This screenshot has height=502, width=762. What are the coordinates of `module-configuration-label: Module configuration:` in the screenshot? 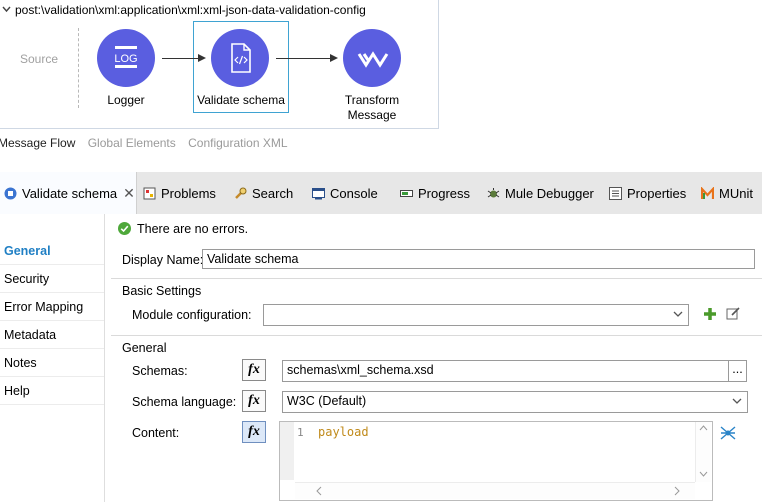 It's located at (192, 315).